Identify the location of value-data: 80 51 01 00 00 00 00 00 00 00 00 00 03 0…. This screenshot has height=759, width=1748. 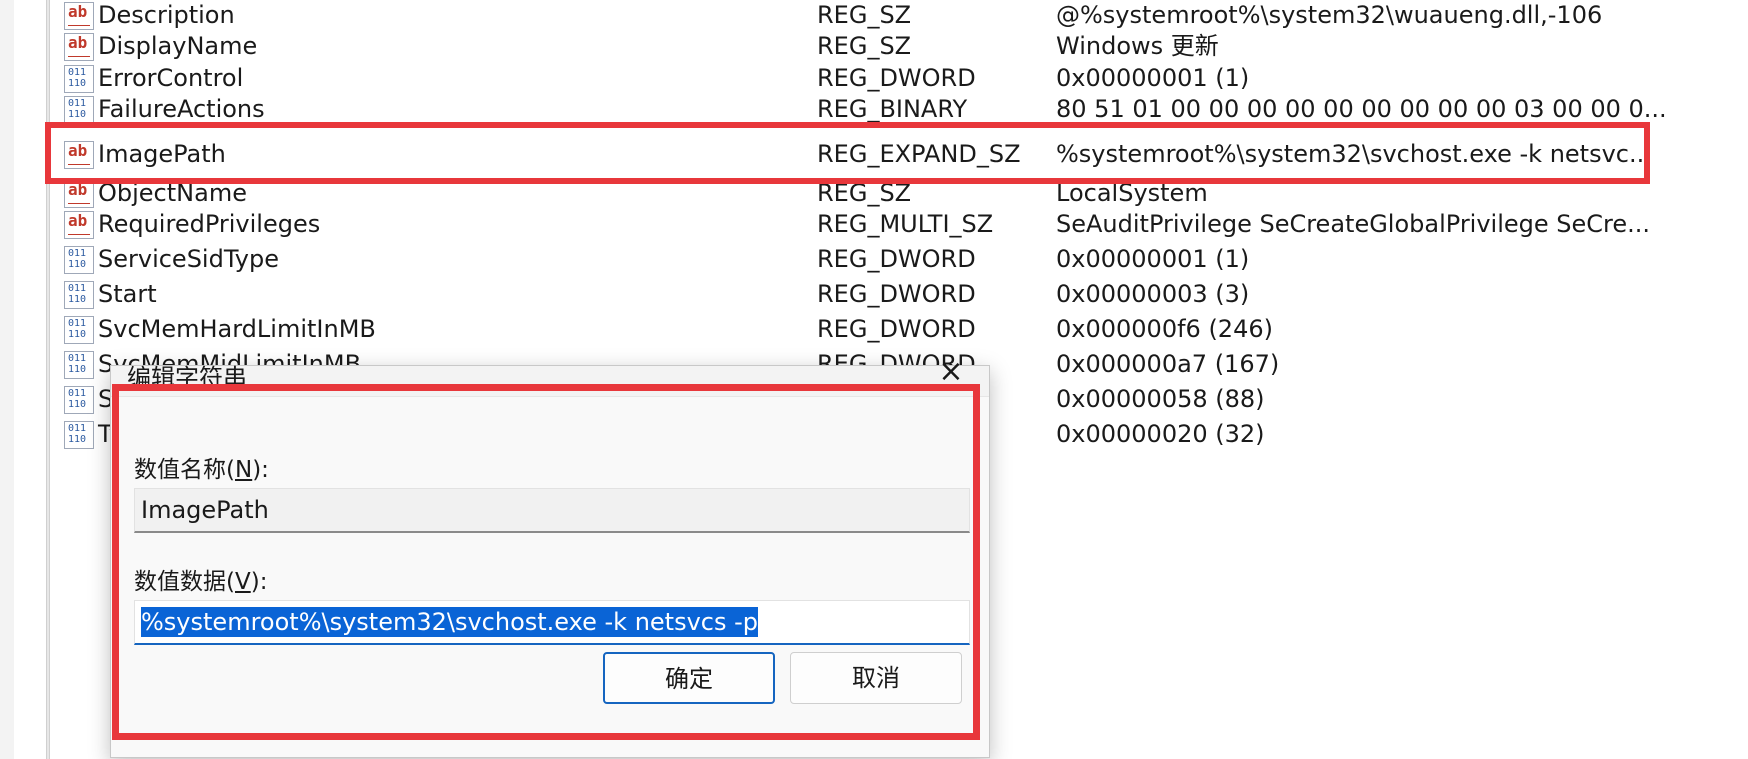
(1361, 109).